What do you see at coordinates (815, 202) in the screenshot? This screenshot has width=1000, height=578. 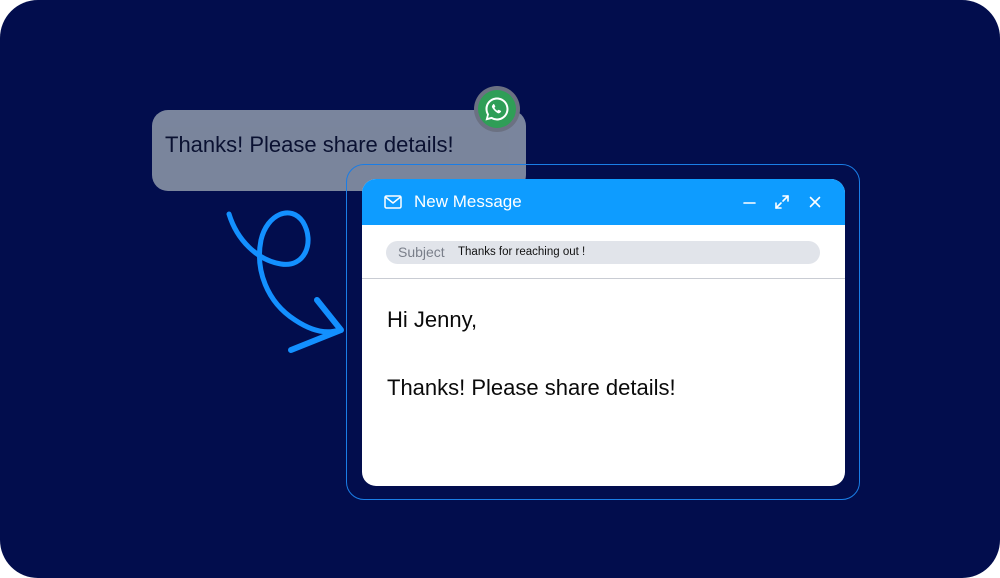 I see `close-icon` at bounding box center [815, 202].